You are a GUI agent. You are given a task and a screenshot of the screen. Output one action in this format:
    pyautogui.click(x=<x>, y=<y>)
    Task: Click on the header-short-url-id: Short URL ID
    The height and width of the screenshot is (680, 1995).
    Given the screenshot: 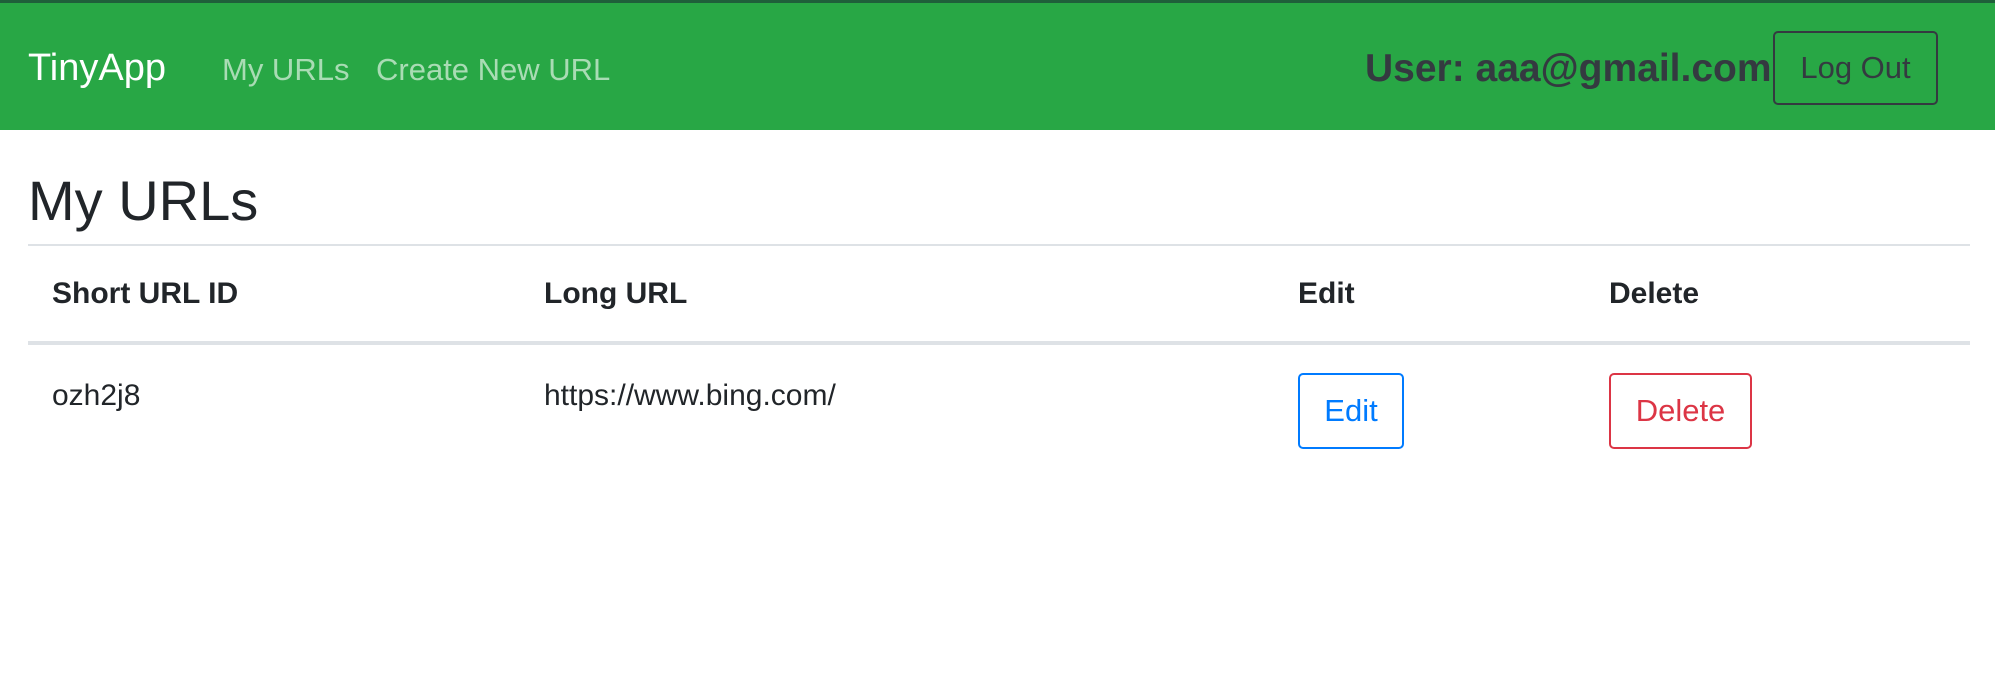 What is the action you would take?
    pyautogui.click(x=274, y=295)
    